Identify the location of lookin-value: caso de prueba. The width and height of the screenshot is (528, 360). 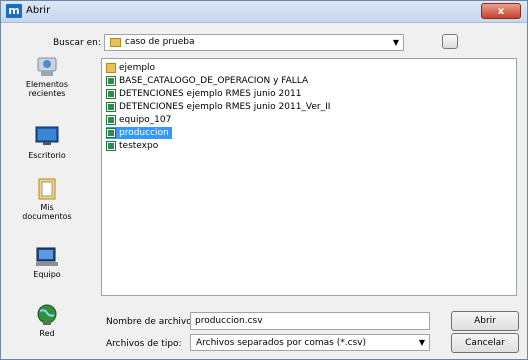
(160, 42).